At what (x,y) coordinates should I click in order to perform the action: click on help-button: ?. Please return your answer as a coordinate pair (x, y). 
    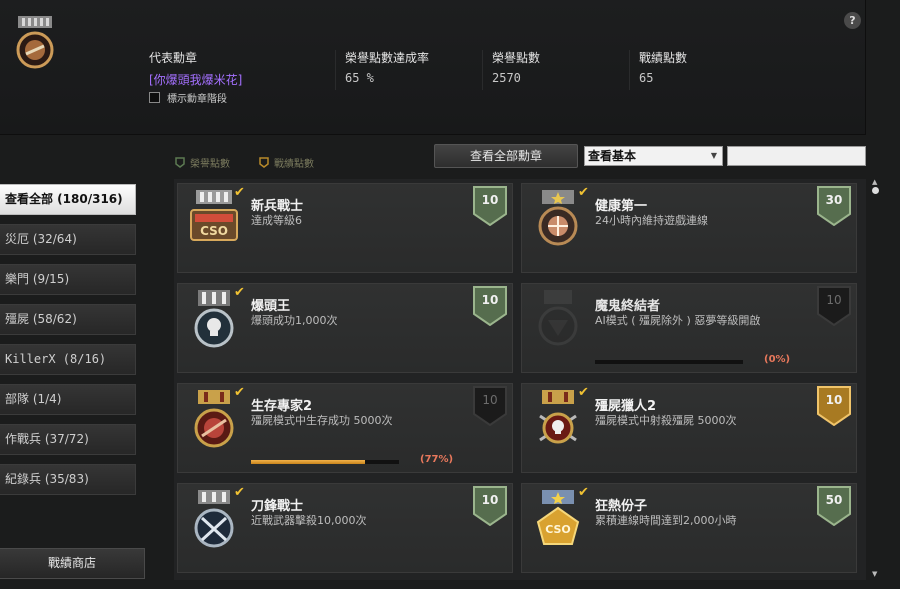
    Looking at the image, I should click on (852, 20).